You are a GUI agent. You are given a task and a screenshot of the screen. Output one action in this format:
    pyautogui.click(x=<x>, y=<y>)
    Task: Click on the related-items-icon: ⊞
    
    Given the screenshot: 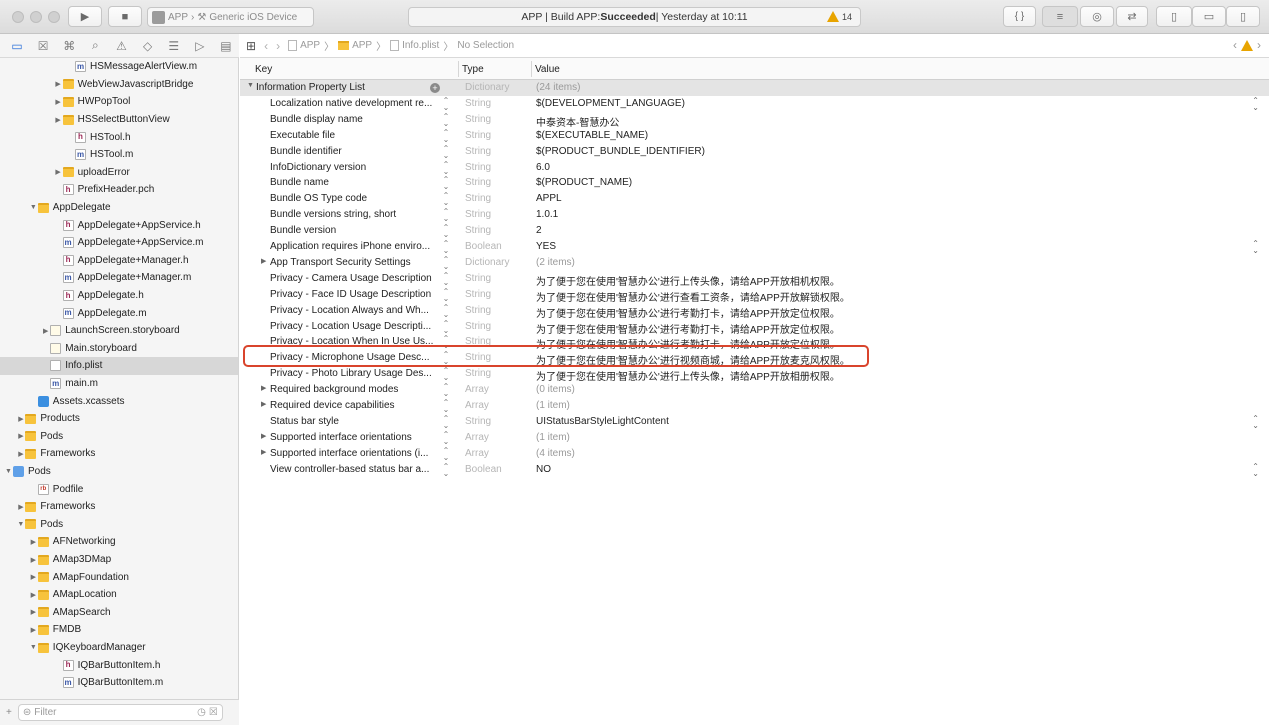 What is the action you would take?
    pyautogui.click(x=251, y=46)
    